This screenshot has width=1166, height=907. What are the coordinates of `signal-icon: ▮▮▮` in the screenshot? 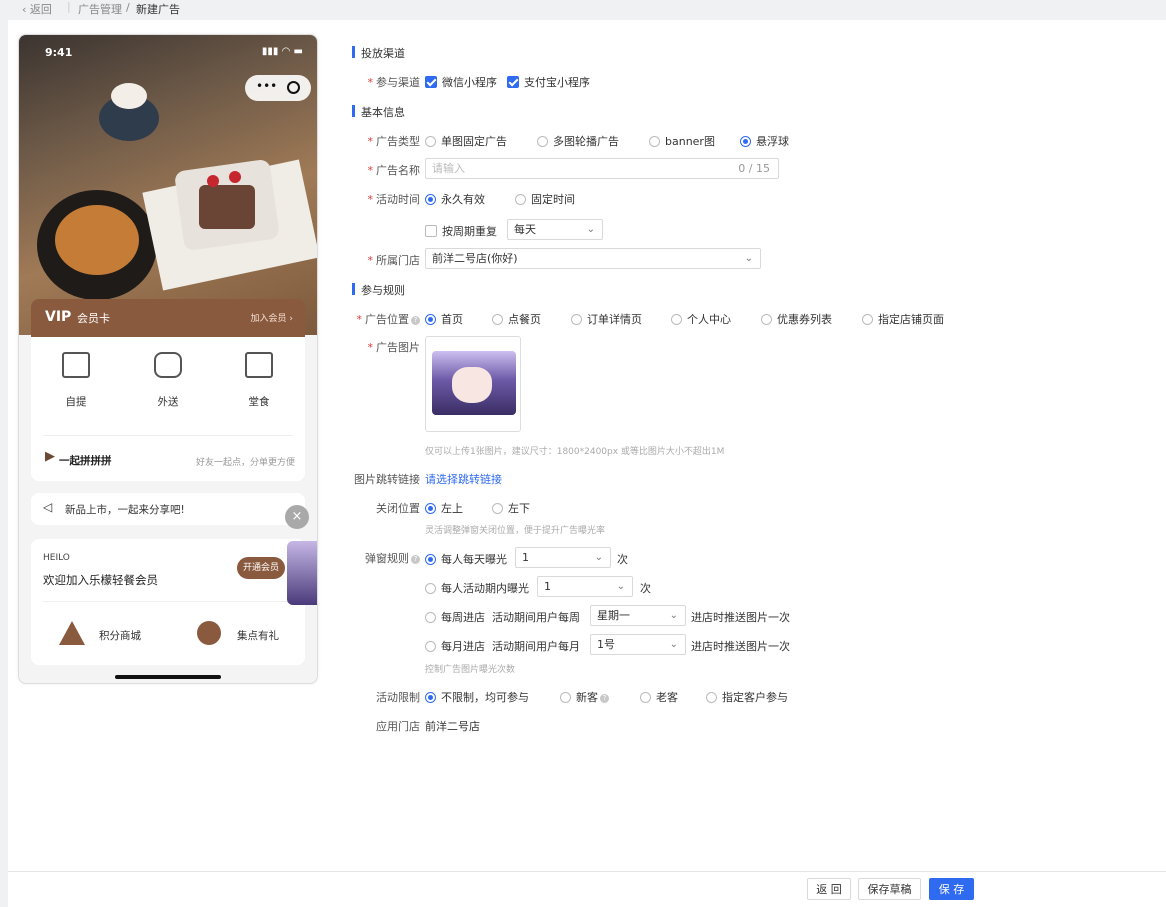 It's located at (270, 51).